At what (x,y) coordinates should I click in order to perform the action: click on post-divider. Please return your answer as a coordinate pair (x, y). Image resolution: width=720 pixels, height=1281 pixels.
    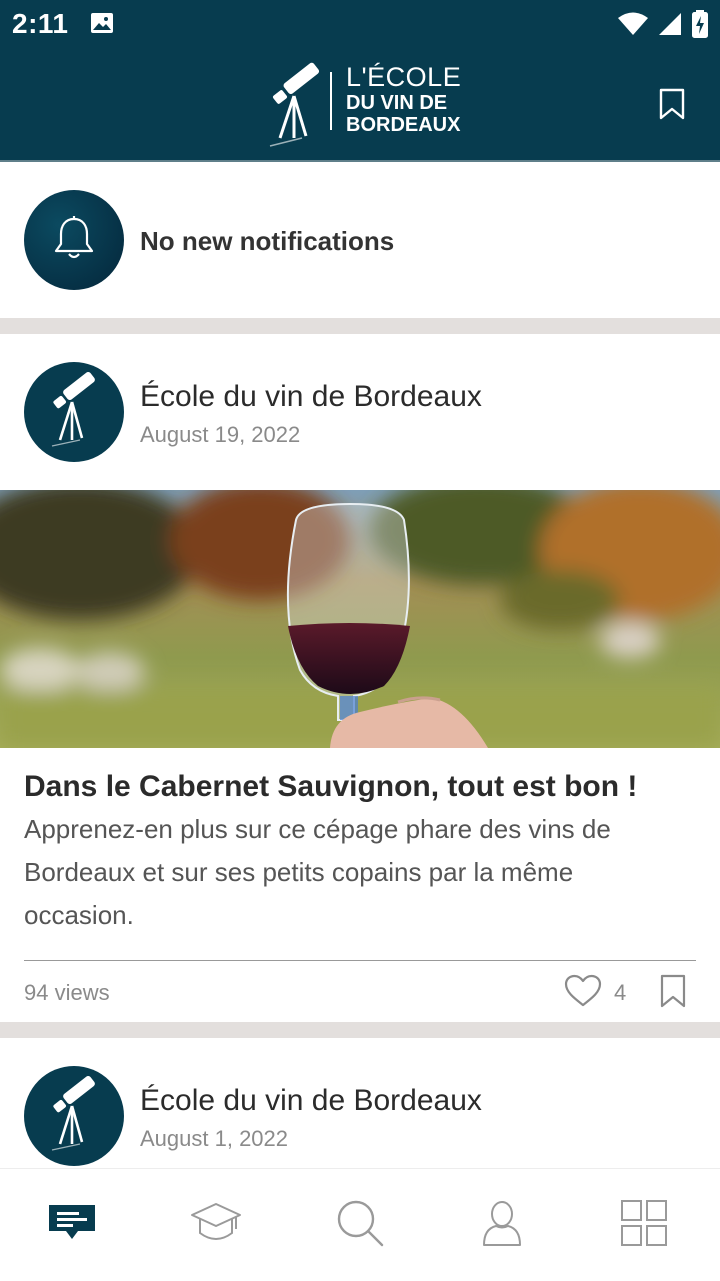
    Looking at the image, I should click on (360, 960).